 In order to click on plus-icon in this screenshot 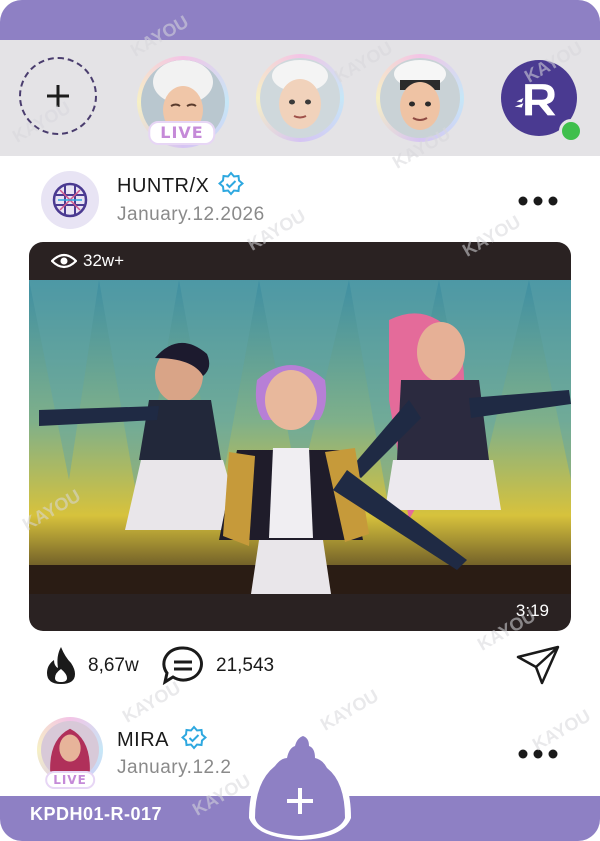, I will do `click(58, 96)`.